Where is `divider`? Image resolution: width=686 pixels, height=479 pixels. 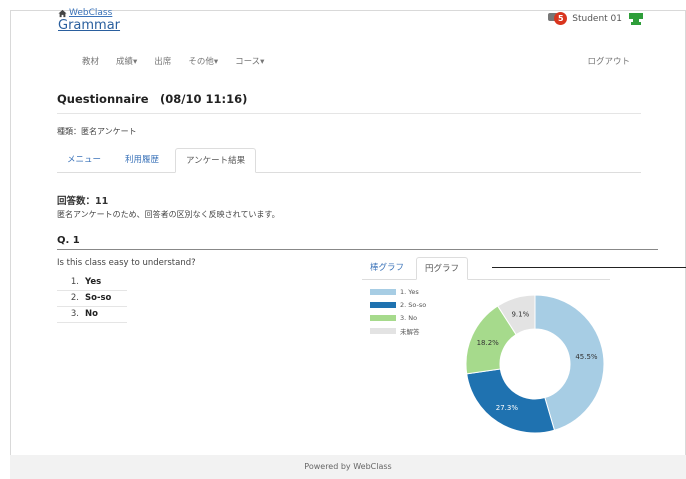 divider is located at coordinates (349, 113).